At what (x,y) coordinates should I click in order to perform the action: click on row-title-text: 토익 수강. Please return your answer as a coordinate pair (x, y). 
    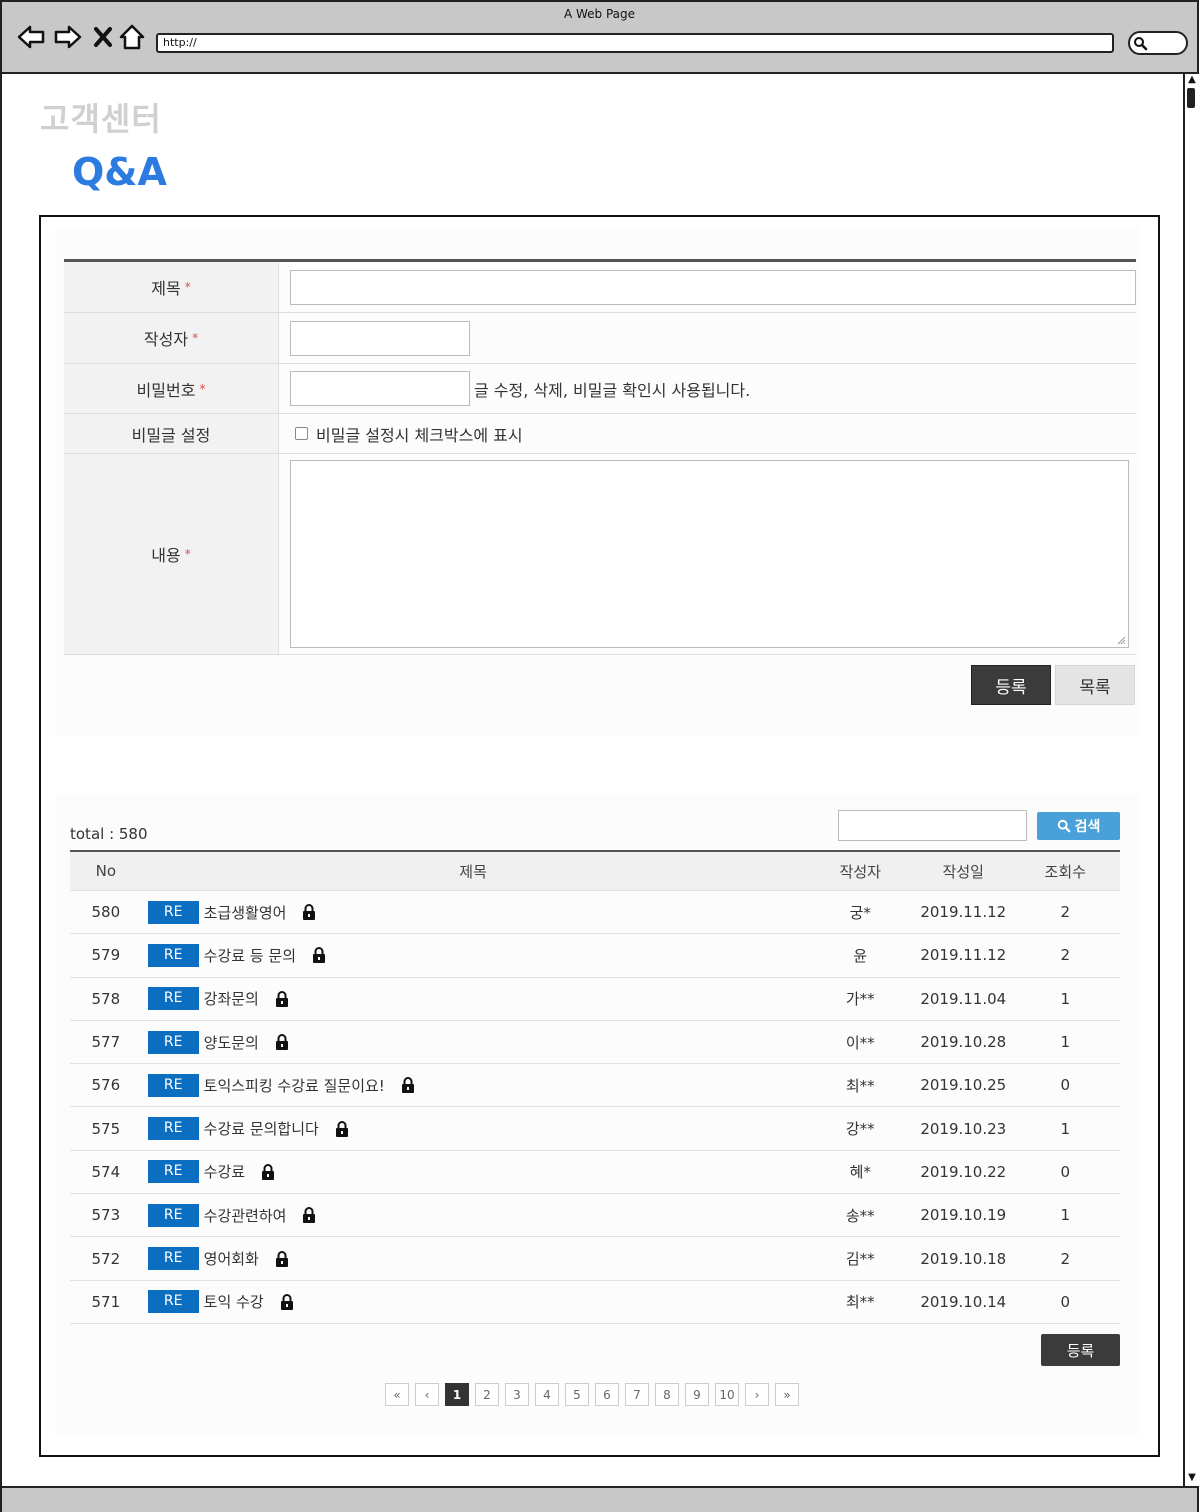
    Looking at the image, I should click on (234, 1301).